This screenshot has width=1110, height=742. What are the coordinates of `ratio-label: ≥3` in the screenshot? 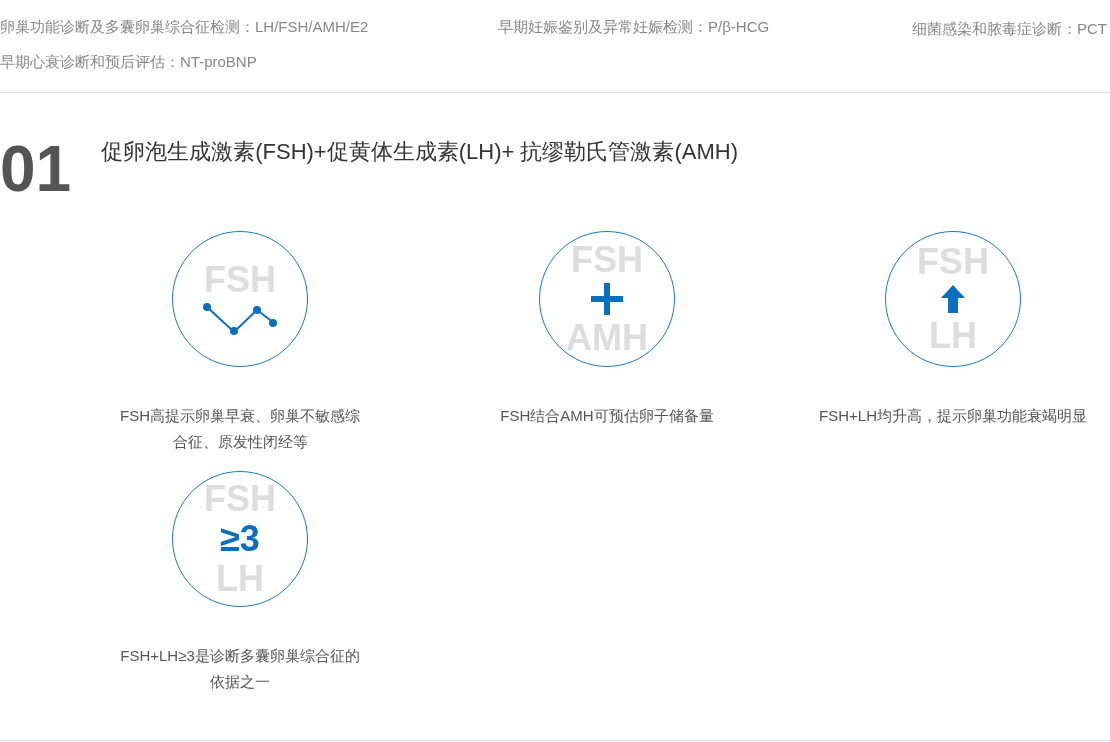 It's located at (240, 539).